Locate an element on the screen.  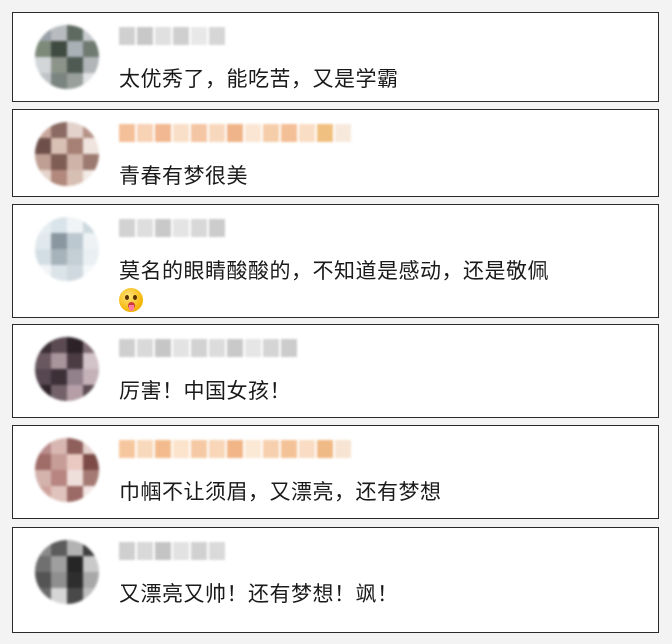
comment-text: 青春有梦很美 is located at coordinates (183, 176).